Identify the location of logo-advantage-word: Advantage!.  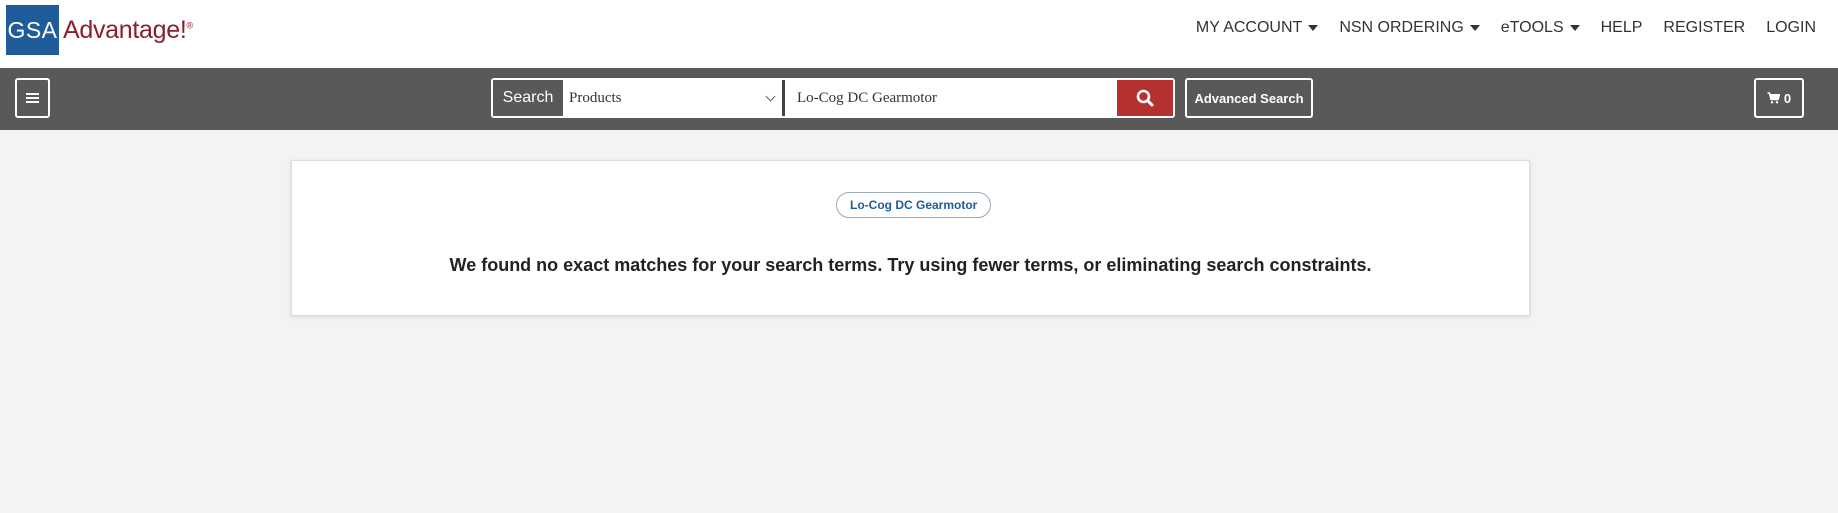
(125, 29).